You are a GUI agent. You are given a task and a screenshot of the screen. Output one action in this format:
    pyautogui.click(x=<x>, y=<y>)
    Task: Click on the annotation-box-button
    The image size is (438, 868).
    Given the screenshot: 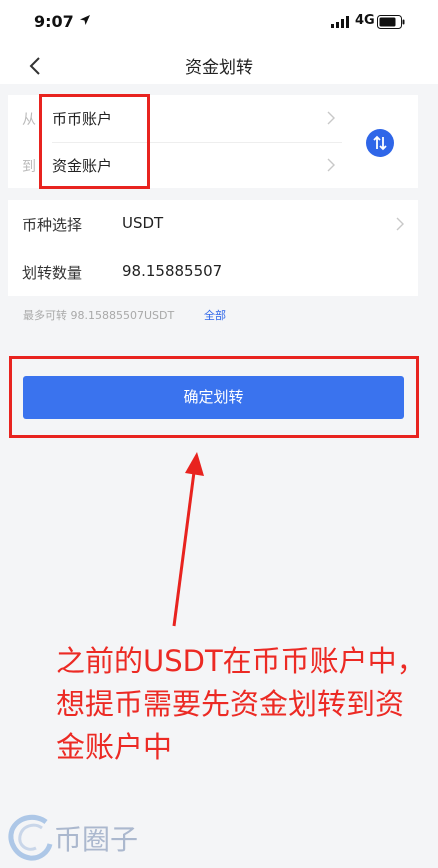 What is the action you would take?
    pyautogui.click(x=214, y=397)
    